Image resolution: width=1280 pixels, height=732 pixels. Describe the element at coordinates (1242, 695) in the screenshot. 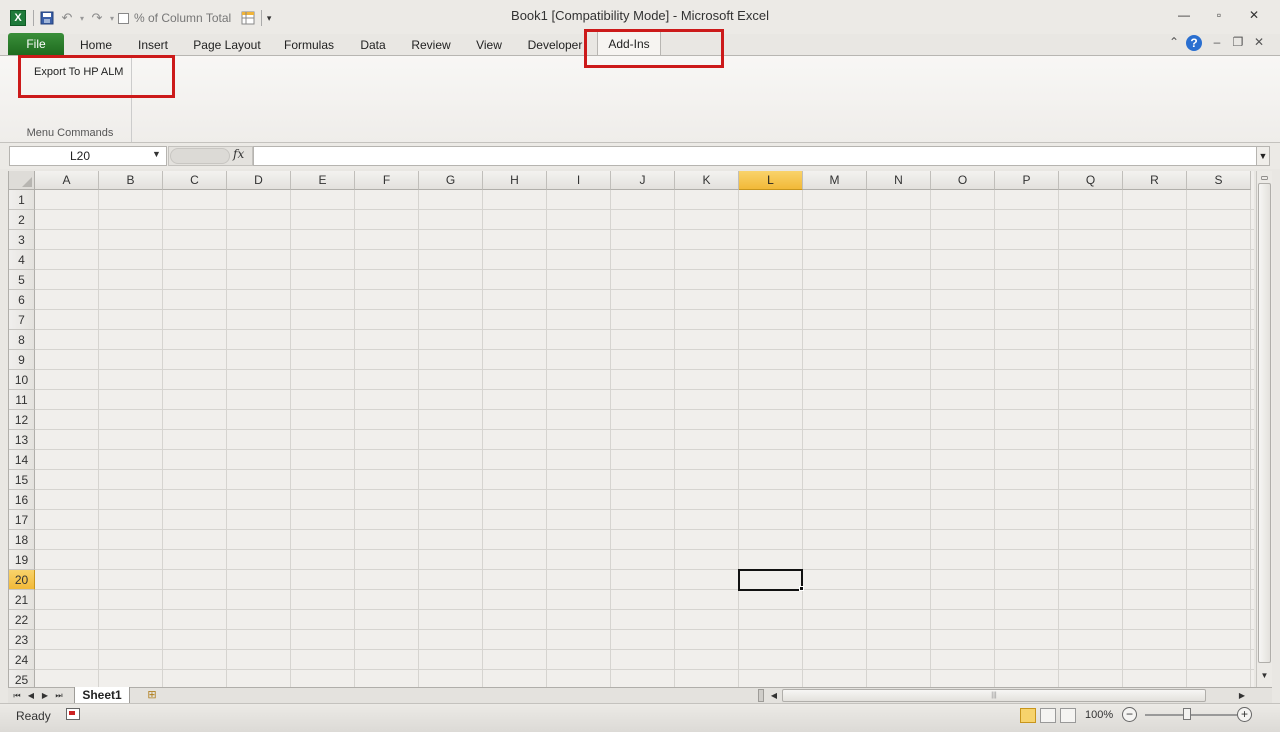

I see `scroll-right-icon: ▶` at that location.